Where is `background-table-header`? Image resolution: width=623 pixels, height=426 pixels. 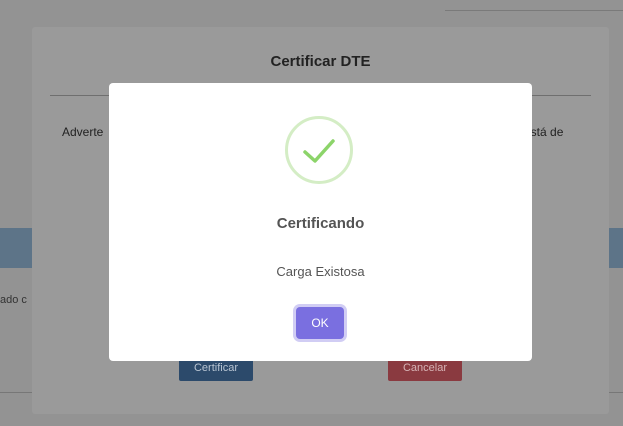
background-table-header is located at coordinates (16, 248).